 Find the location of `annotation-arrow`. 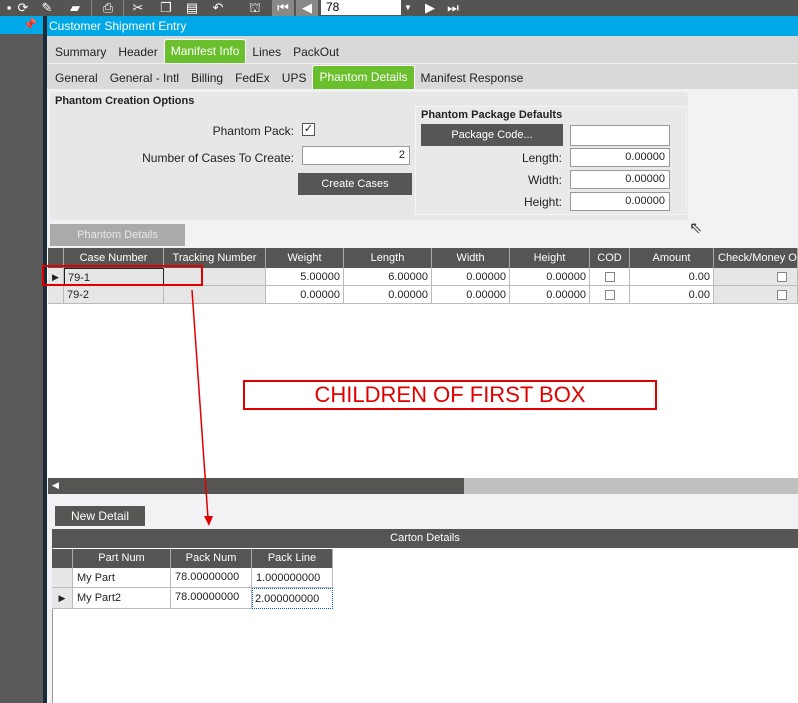

annotation-arrow is located at coordinates (202, 407).